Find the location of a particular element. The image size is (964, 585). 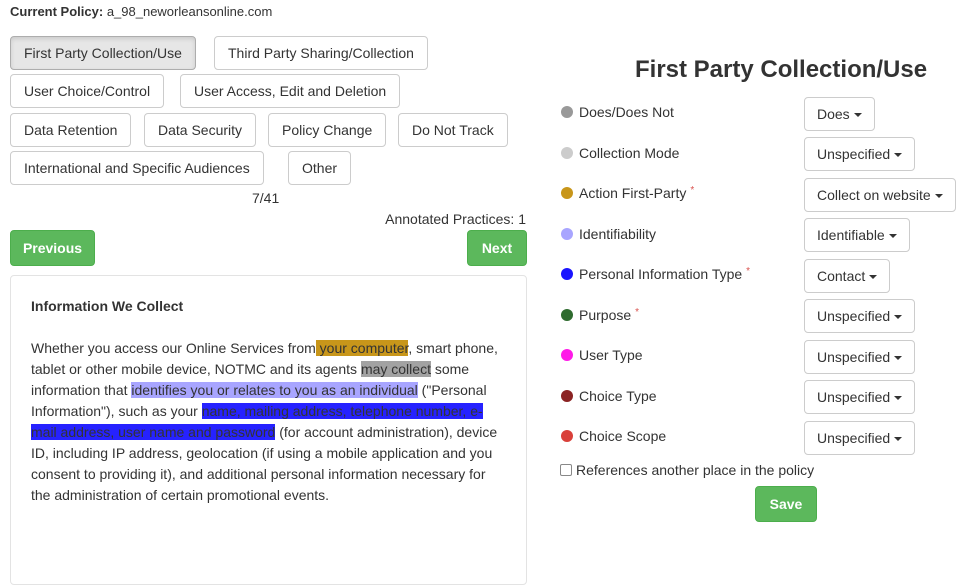

category-third-party-sharing-button: Third Party Sharing/Collection is located at coordinates (321, 53).